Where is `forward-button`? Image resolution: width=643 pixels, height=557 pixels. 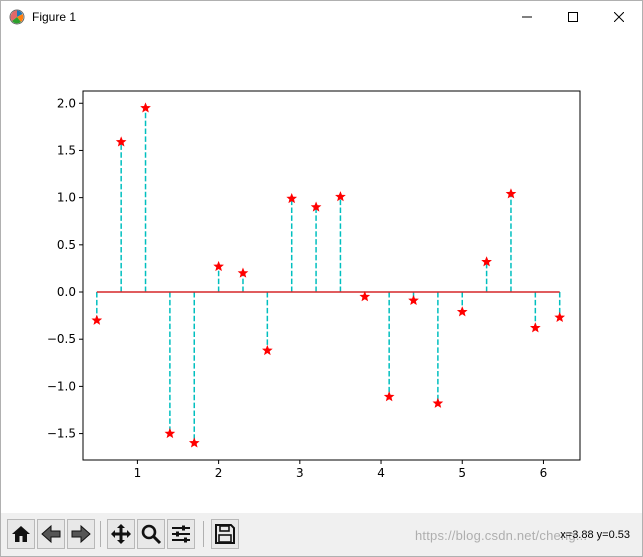
forward-button is located at coordinates (81, 534).